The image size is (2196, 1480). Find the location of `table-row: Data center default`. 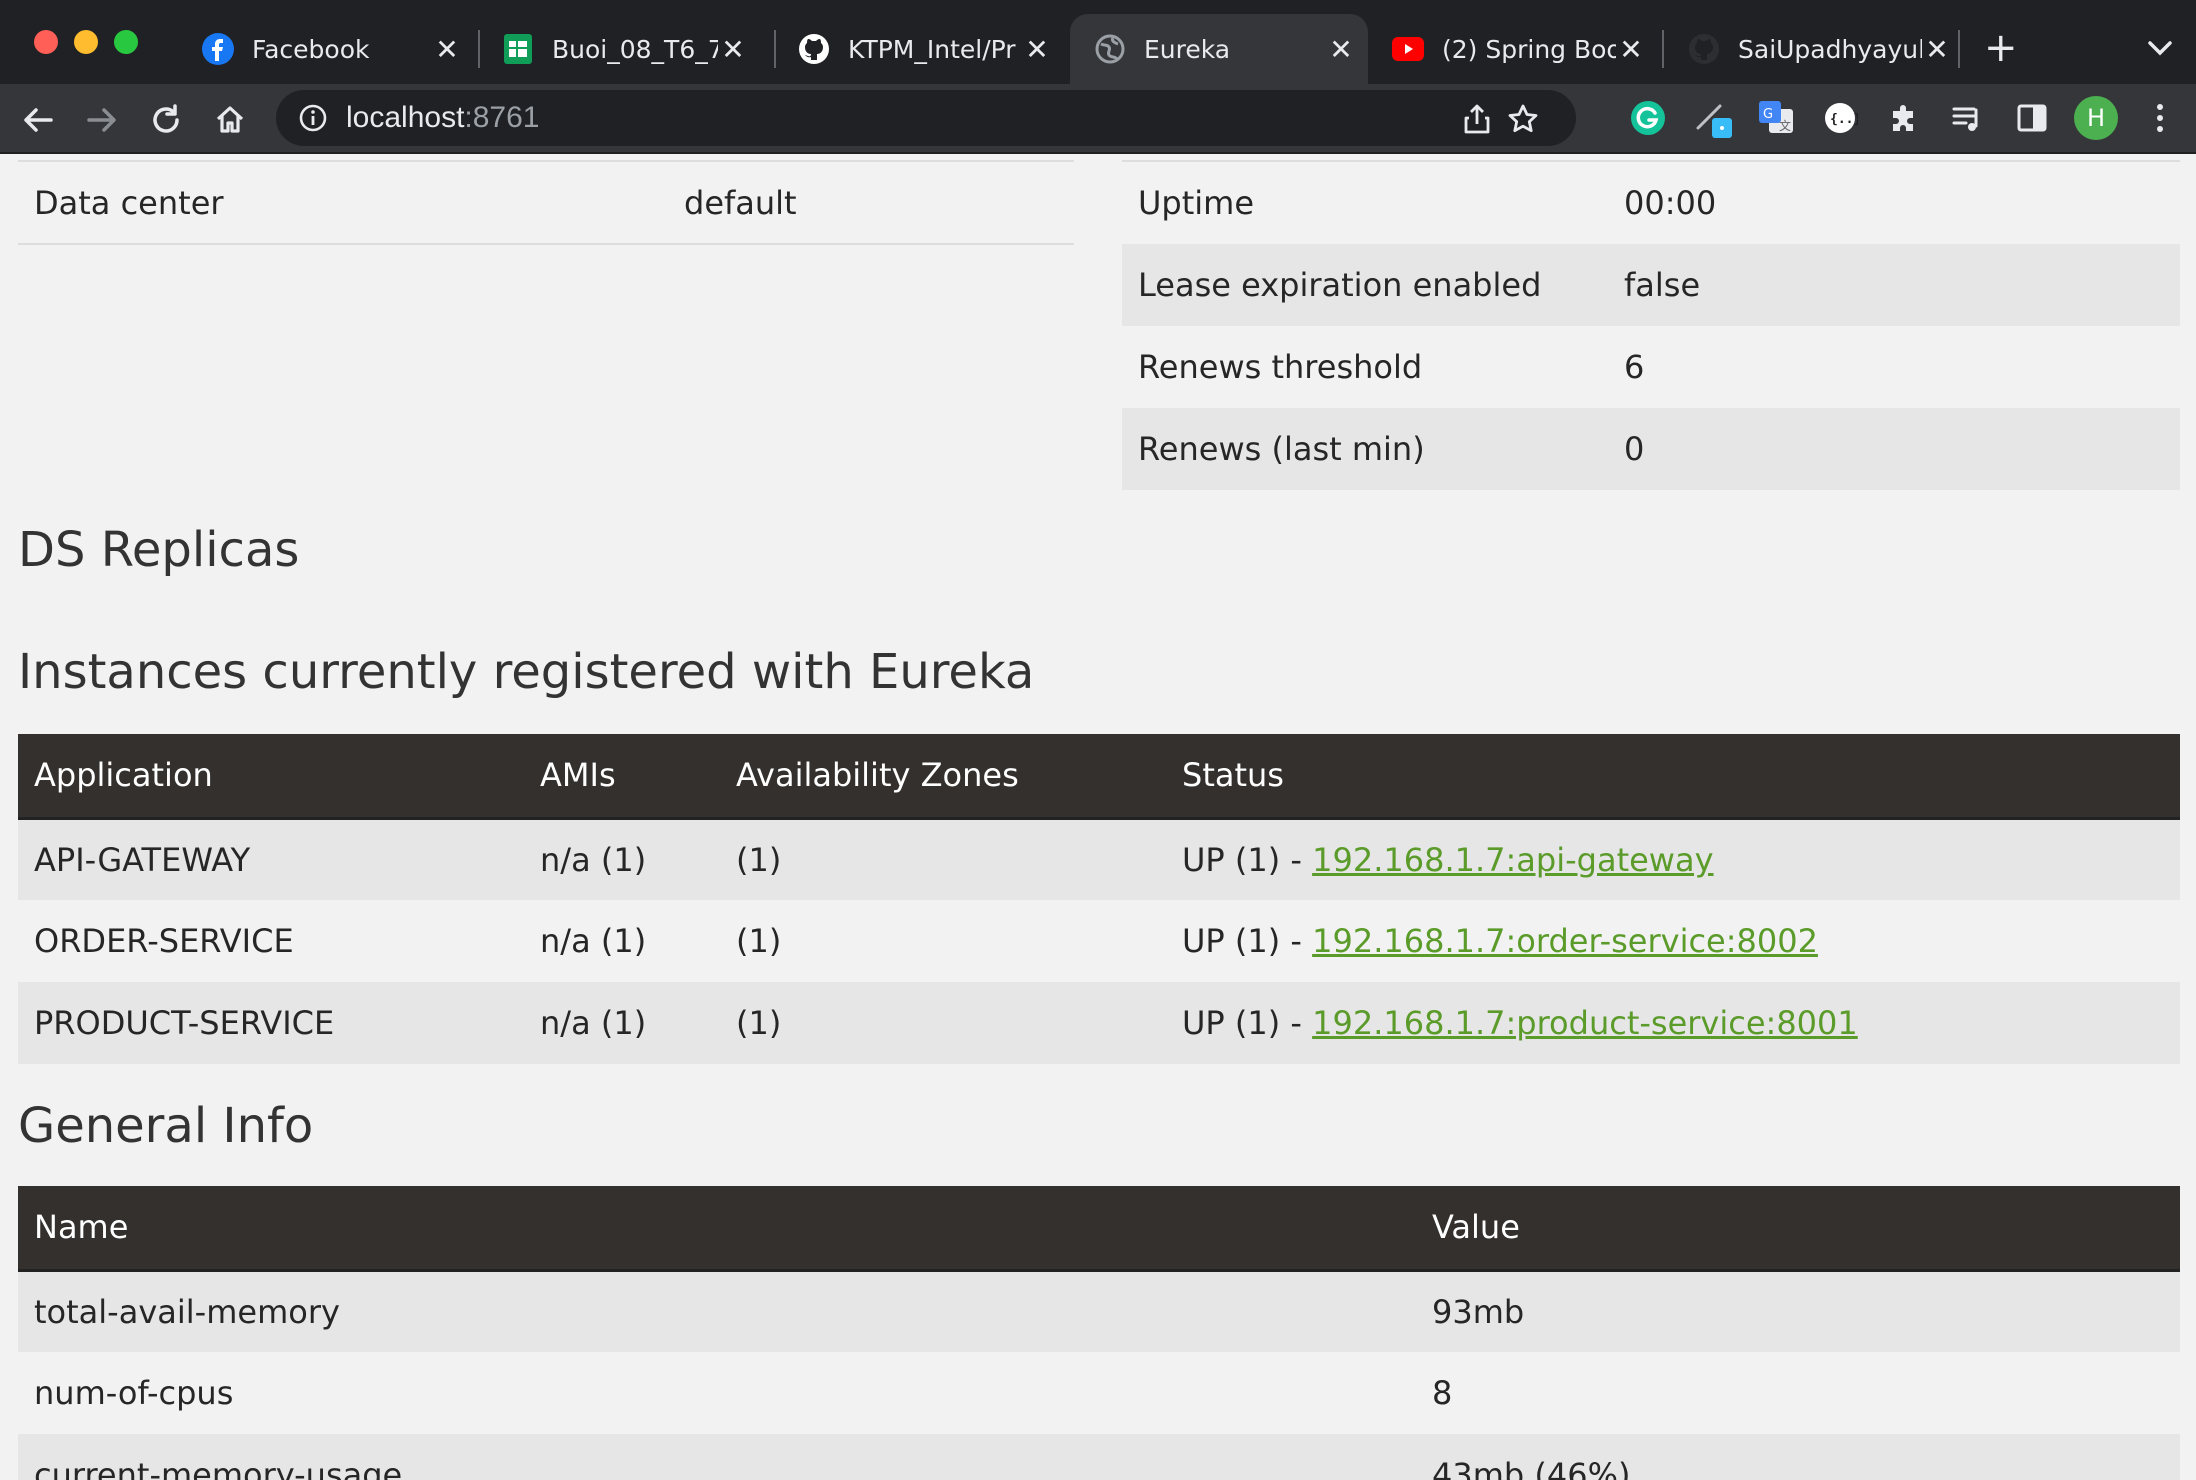

table-row: Data center default is located at coordinates (546, 203).